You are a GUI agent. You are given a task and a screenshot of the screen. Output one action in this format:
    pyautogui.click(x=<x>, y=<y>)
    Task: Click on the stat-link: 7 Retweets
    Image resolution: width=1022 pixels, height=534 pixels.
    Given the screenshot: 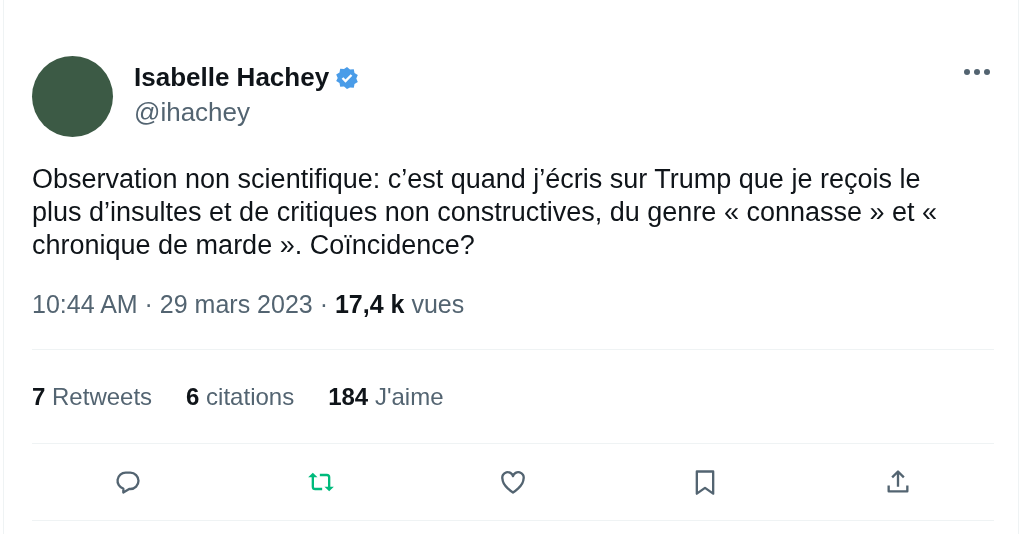 What is the action you would take?
    pyautogui.click(x=92, y=396)
    